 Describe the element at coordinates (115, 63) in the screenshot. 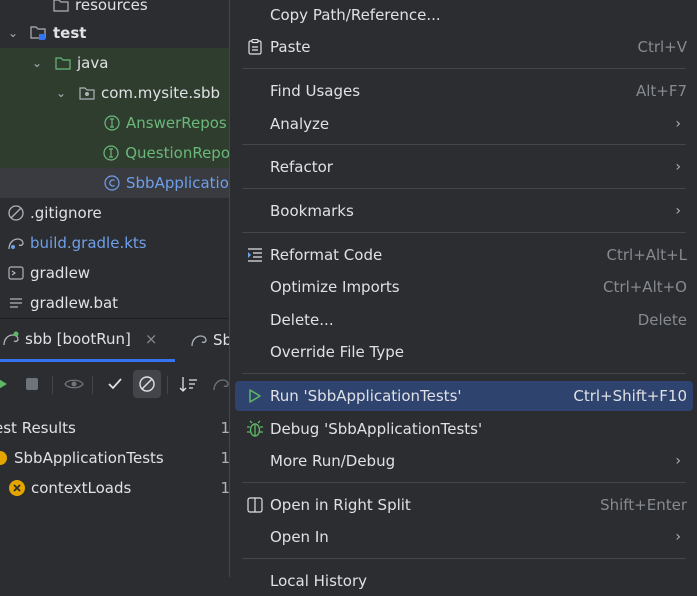

I see `tree-item-java: ⌄ java` at that location.